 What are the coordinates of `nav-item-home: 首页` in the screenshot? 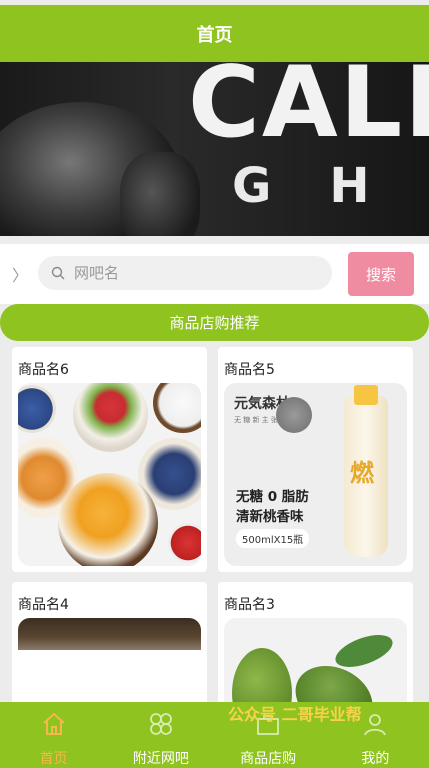 It's located at (53, 735).